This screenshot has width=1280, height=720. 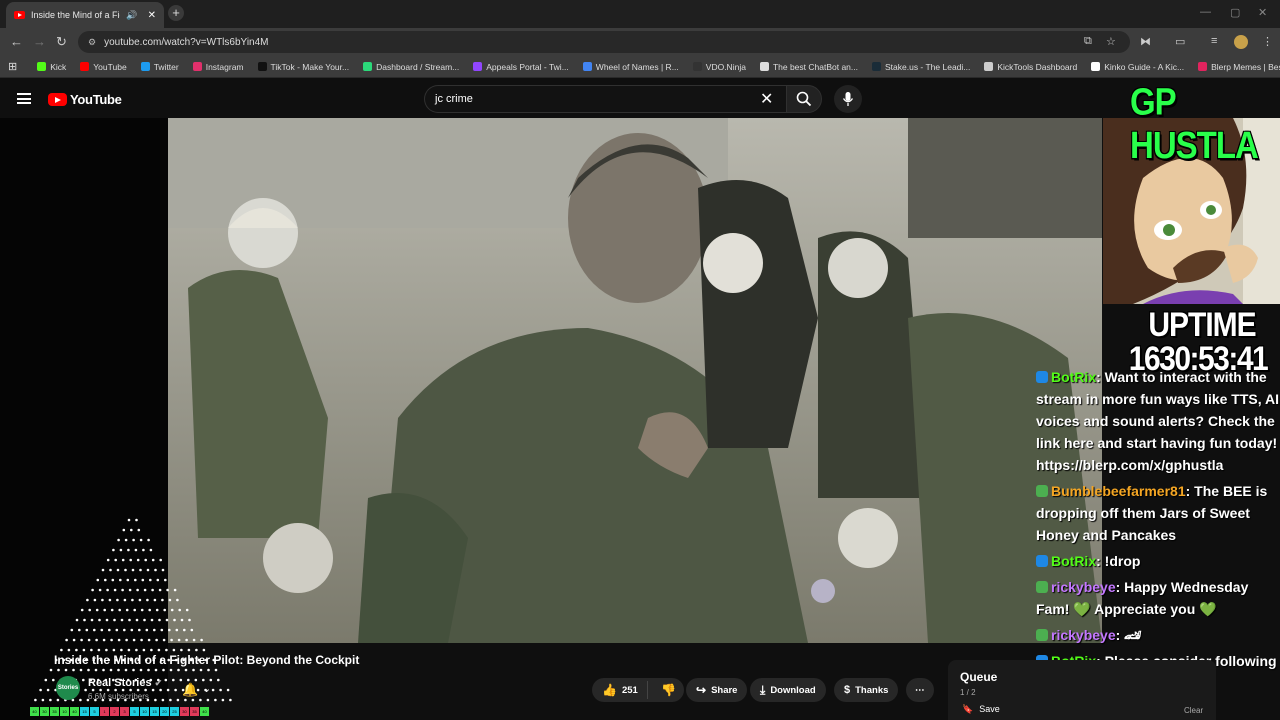 I want to click on palette-swatch: 40, so click(x=74, y=711).